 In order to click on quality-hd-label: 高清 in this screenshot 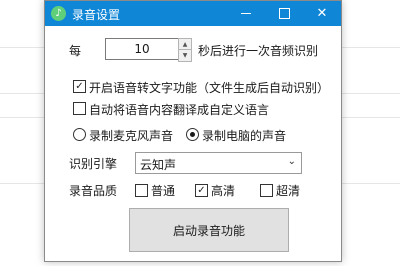, I will do `click(223, 191)`.